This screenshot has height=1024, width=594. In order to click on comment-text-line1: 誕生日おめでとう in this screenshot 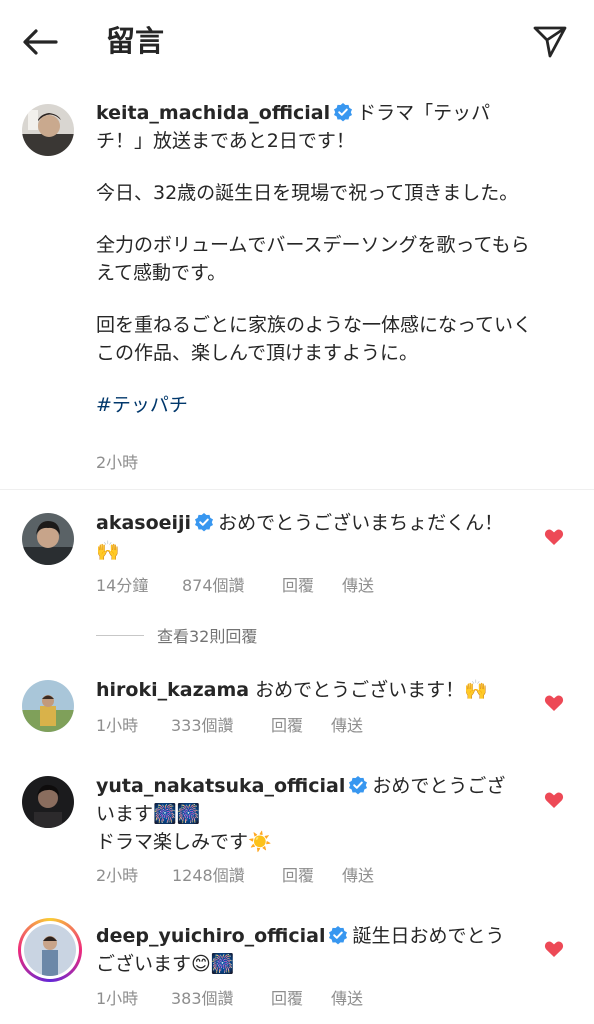, I will do `click(428, 936)`.